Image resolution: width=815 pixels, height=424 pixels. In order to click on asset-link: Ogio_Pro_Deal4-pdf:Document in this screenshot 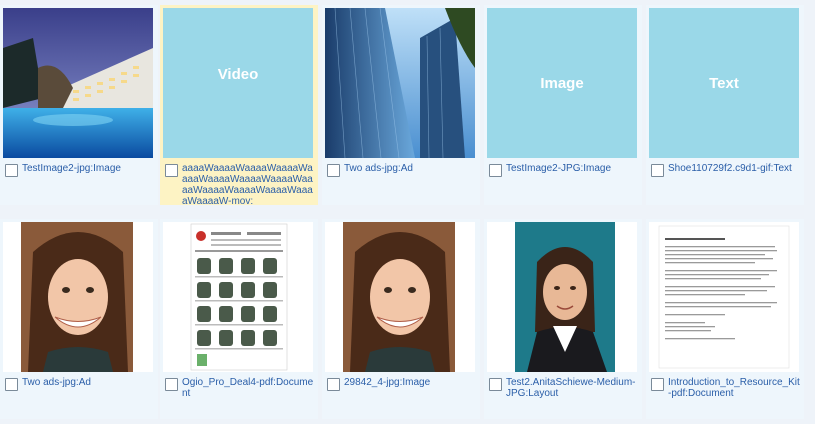, I will do `click(248, 388)`.